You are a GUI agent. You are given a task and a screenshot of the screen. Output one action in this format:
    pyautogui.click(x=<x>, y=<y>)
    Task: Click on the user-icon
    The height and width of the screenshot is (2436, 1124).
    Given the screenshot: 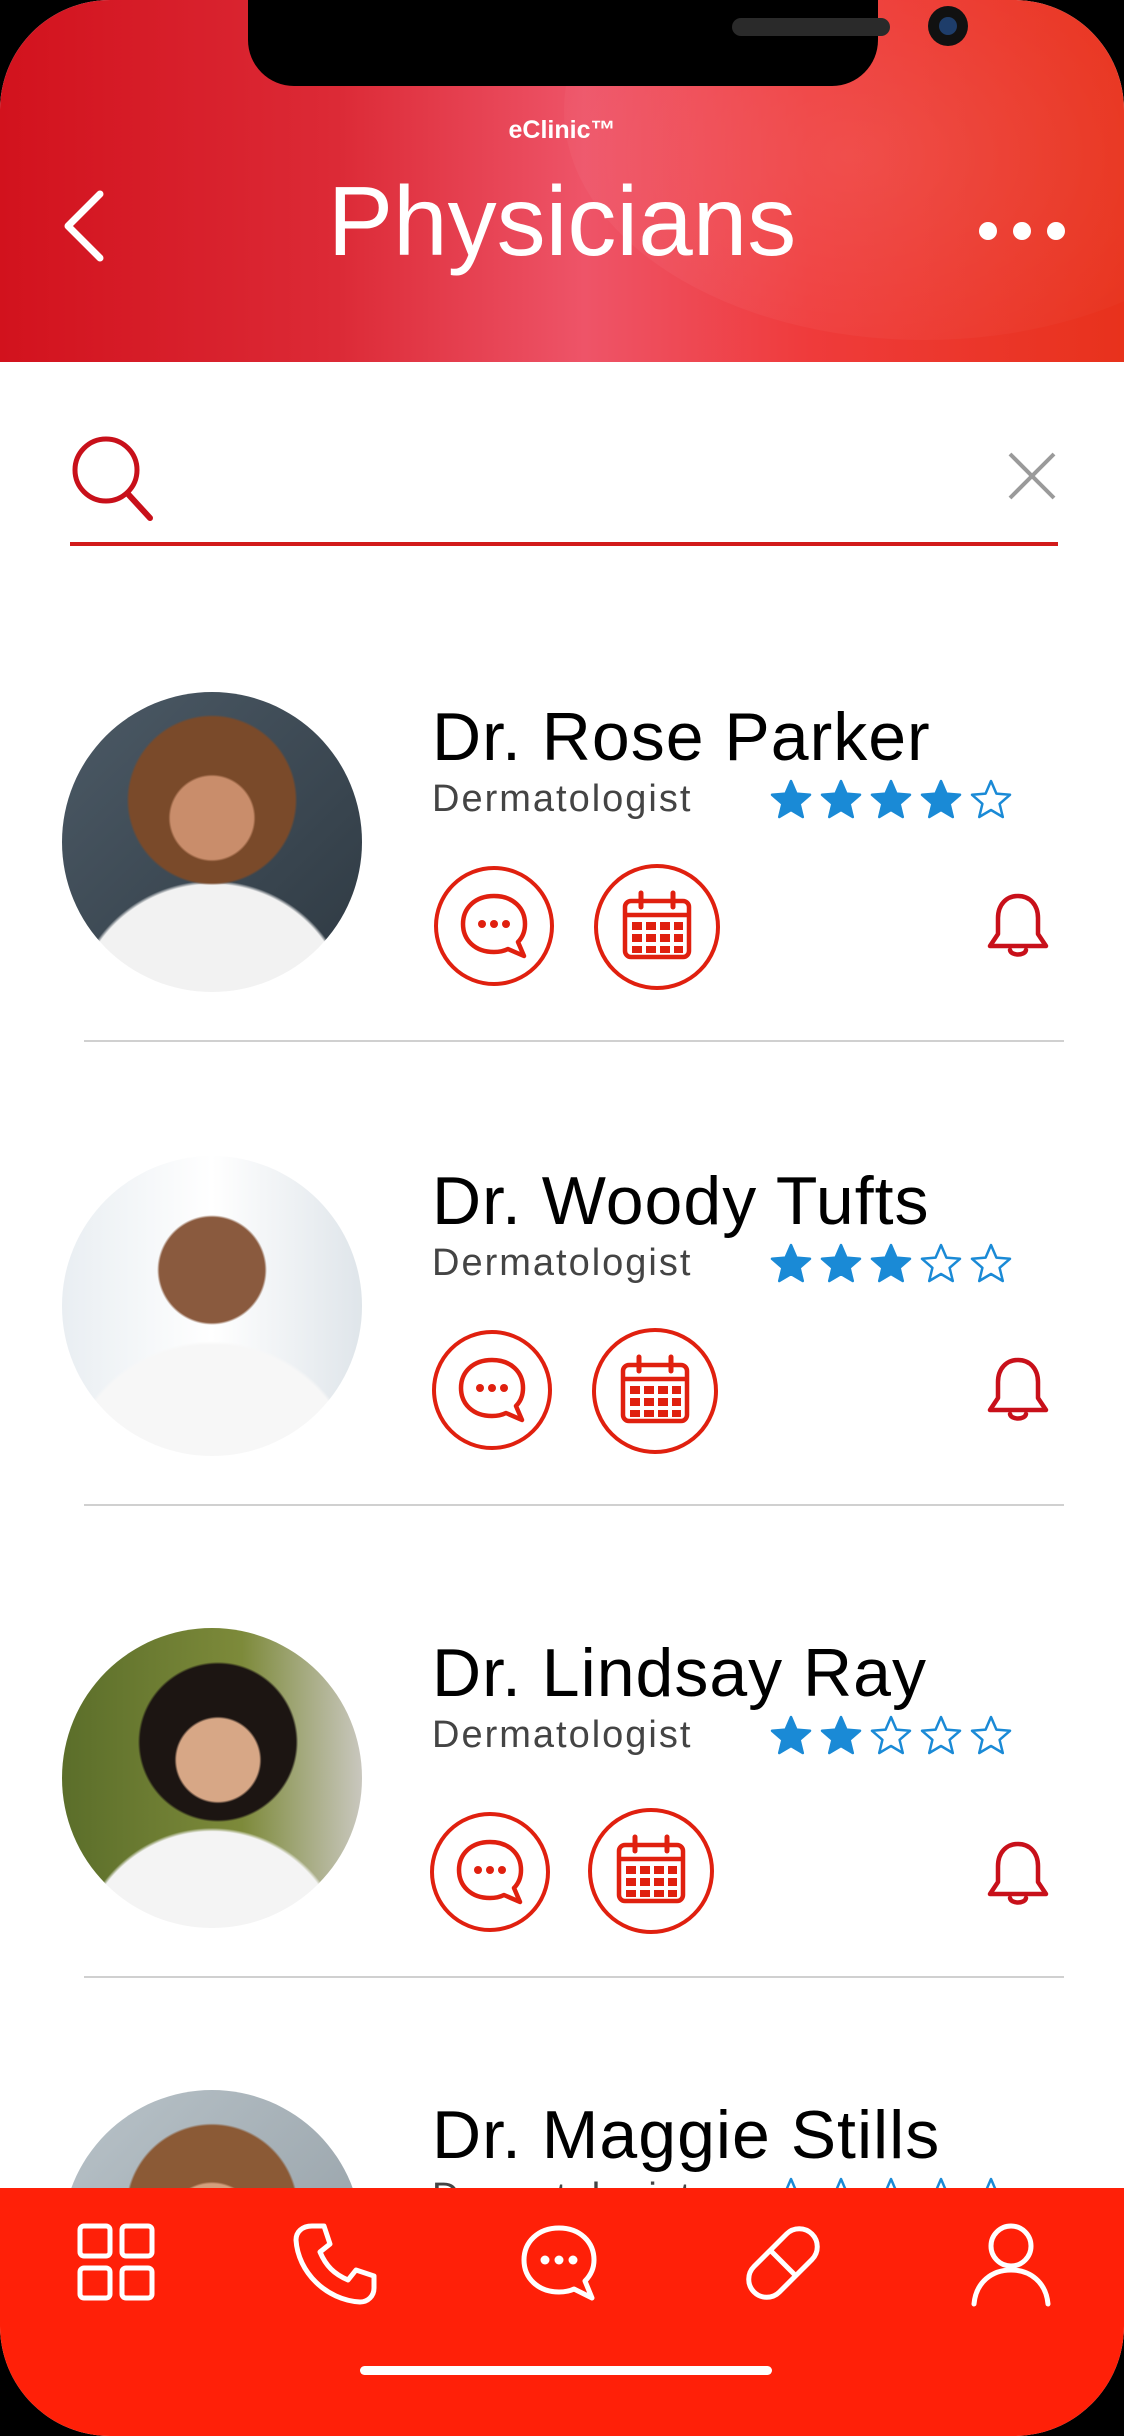 What is the action you would take?
    pyautogui.click(x=1011, y=2263)
    